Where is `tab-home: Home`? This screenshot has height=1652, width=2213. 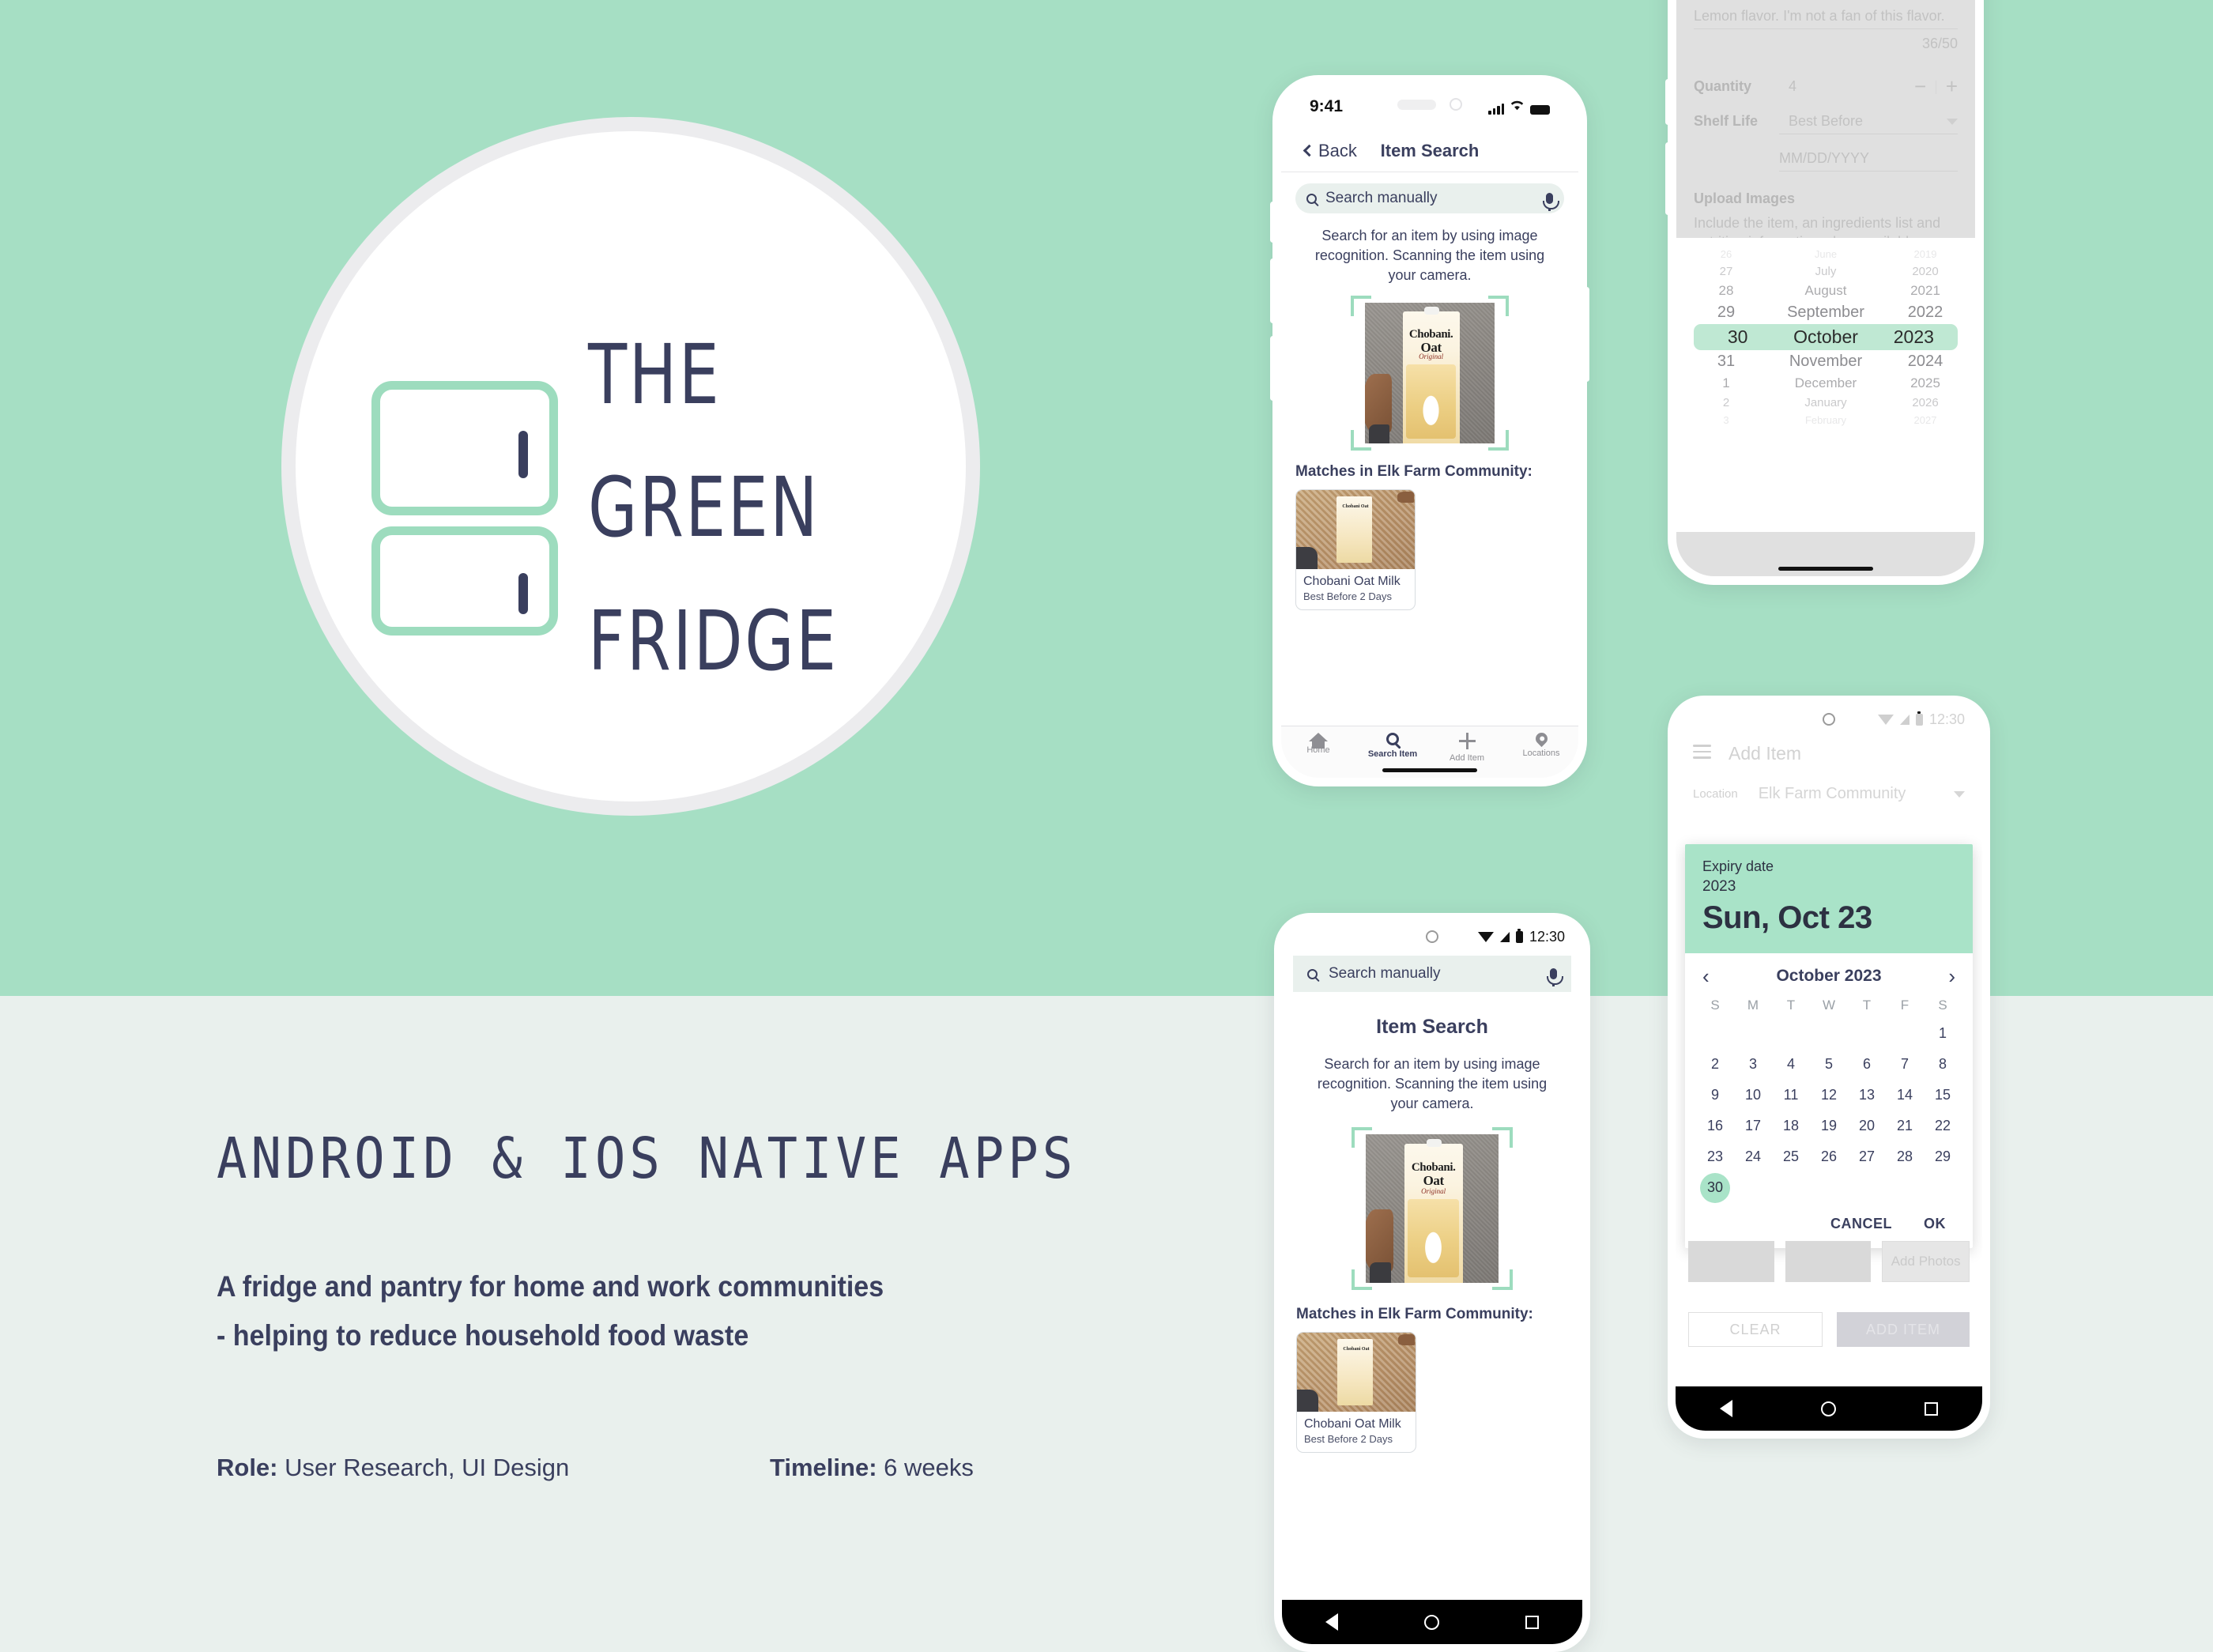 tab-home: Home is located at coordinates (1318, 744).